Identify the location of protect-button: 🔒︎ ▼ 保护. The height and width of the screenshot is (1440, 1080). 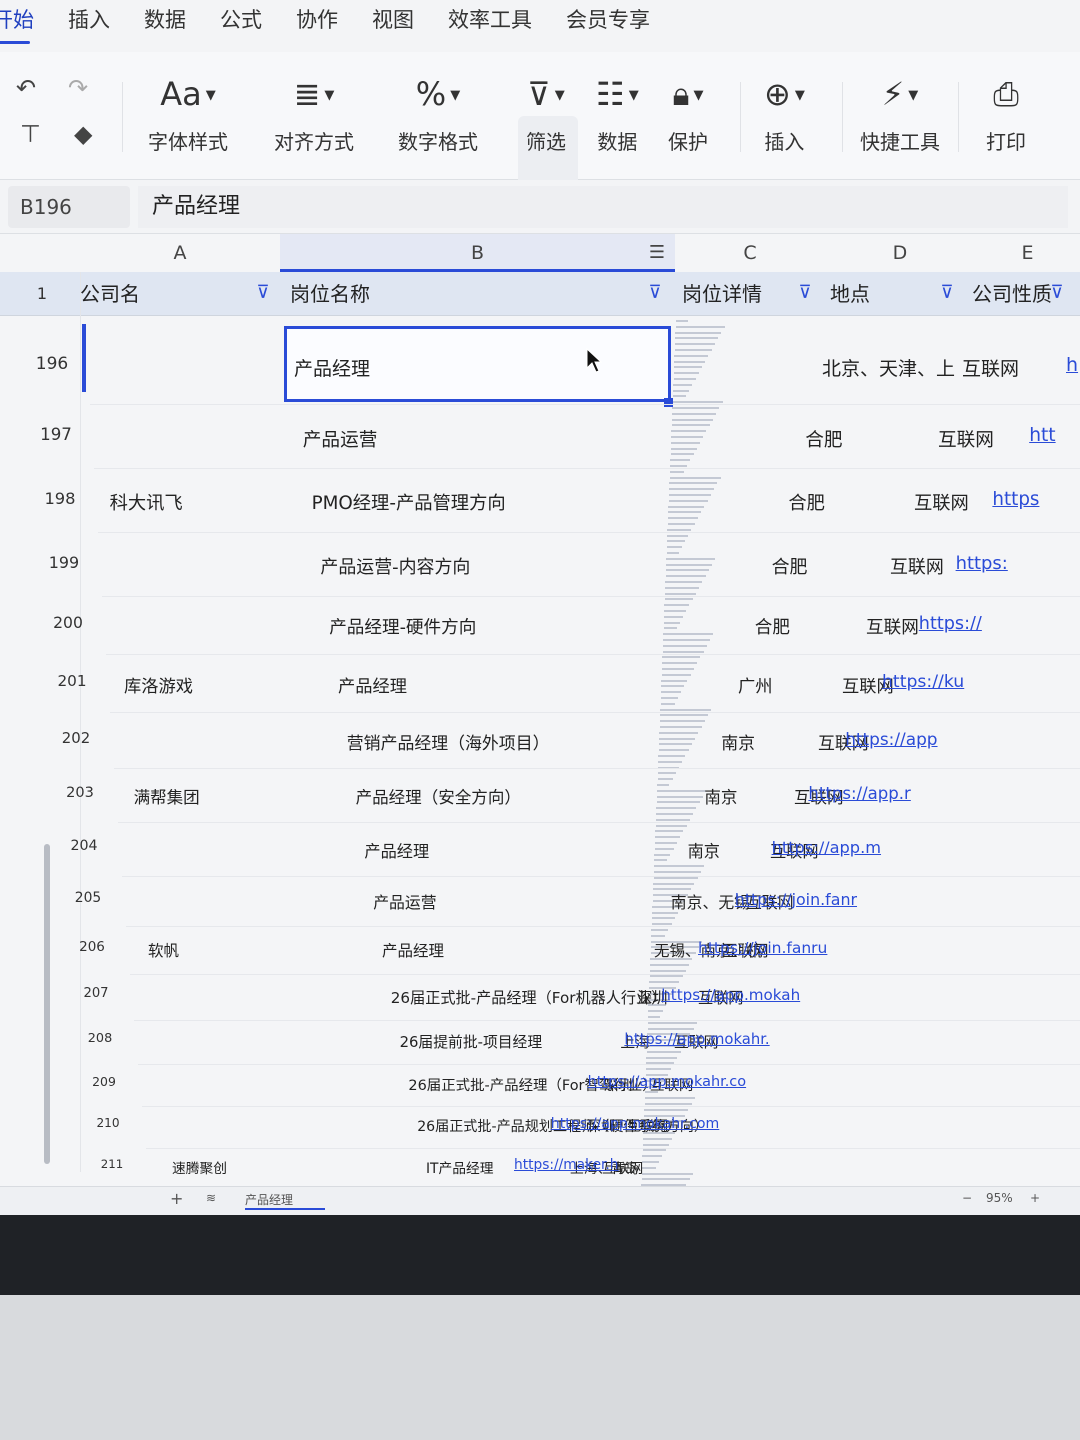
(688, 112).